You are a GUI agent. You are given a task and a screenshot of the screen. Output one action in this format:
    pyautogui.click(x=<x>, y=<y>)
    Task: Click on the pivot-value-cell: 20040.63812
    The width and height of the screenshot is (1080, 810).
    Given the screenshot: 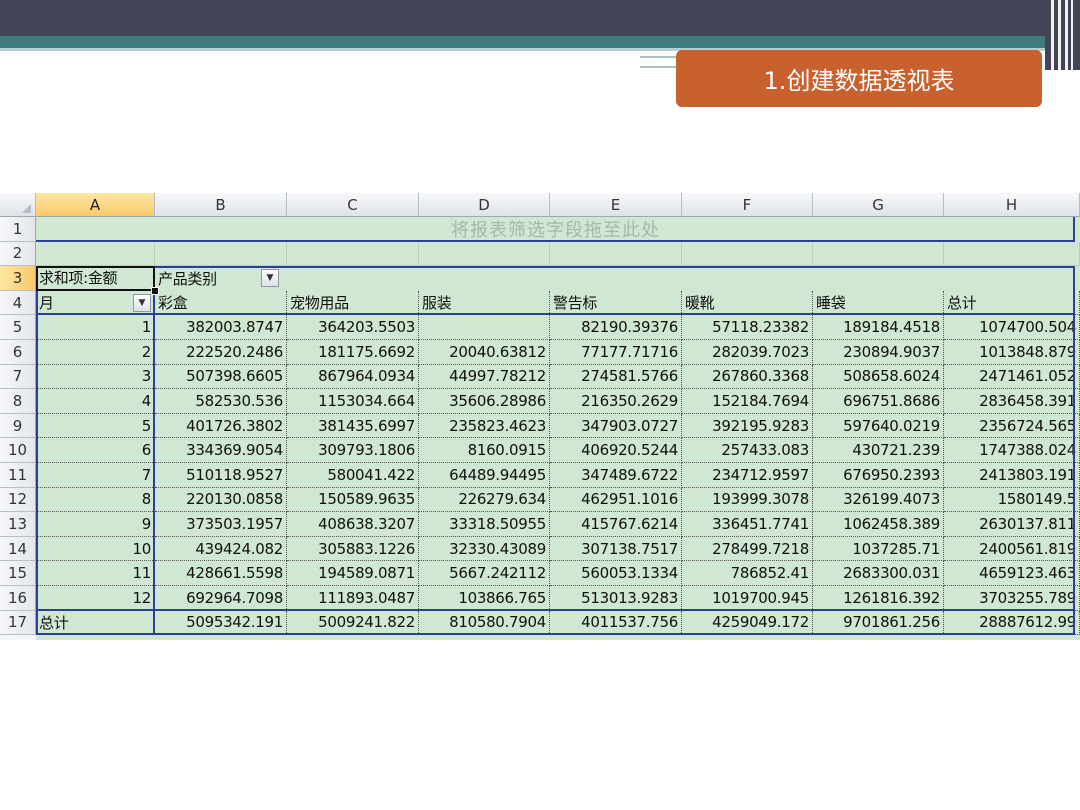 What is the action you would take?
    pyautogui.click(x=484, y=352)
    